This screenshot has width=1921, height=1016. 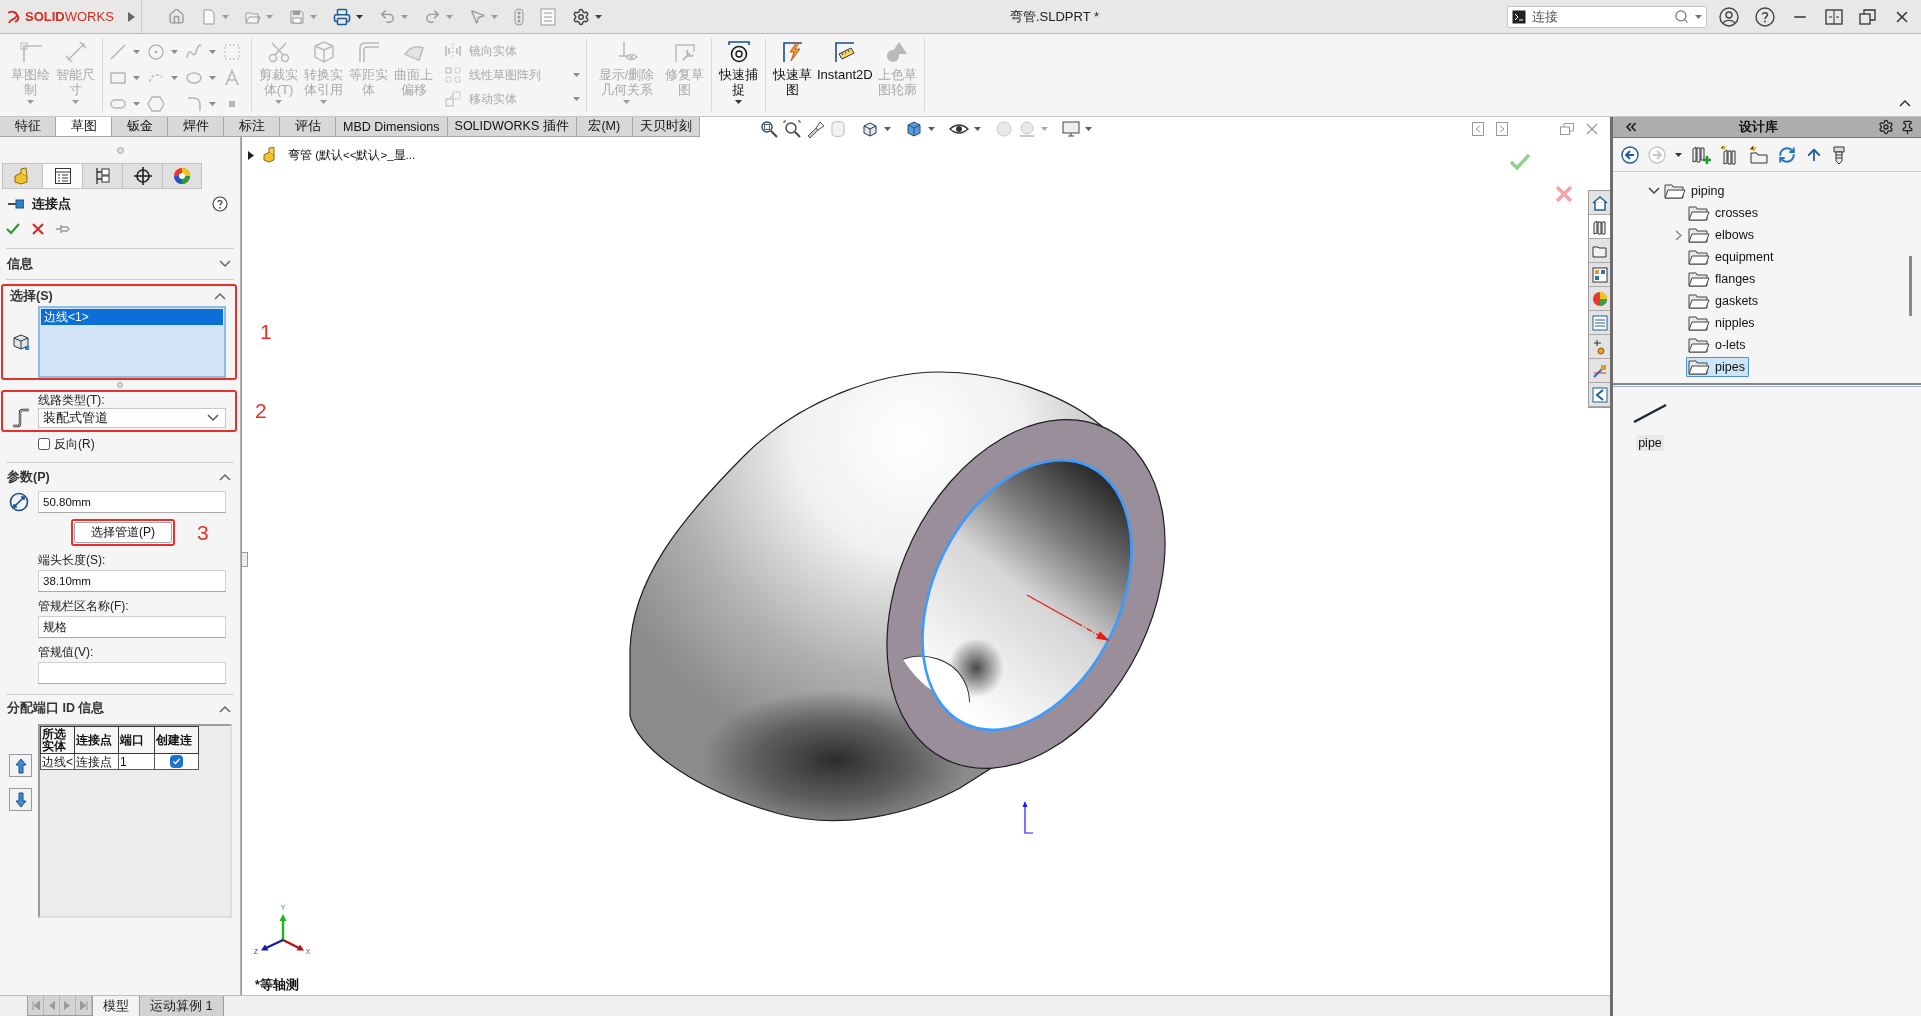 I want to click on selection-list: 边线<1>, so click(x=132, y=342).